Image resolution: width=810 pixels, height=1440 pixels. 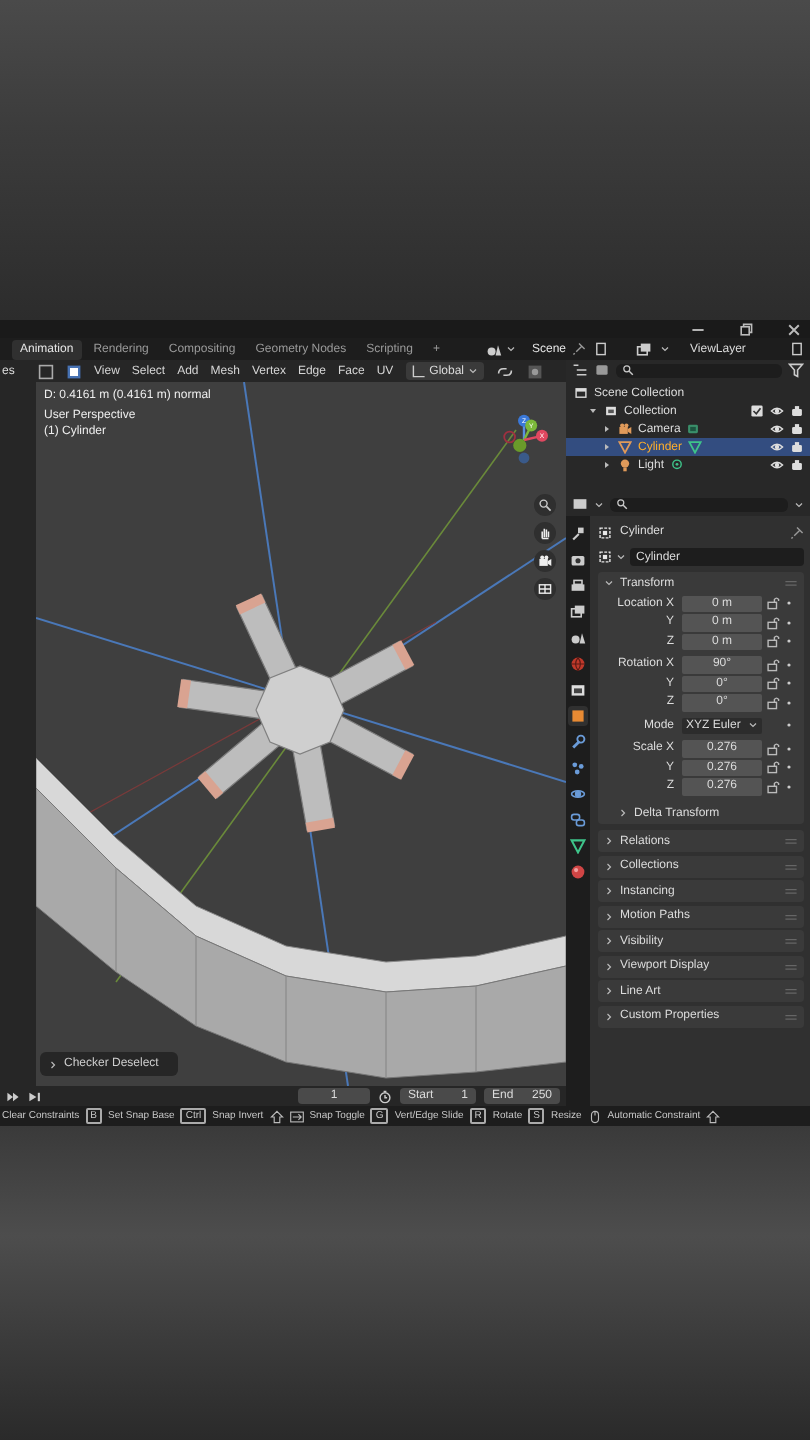 I want to click on link-icon, so click(x=505, y=371).